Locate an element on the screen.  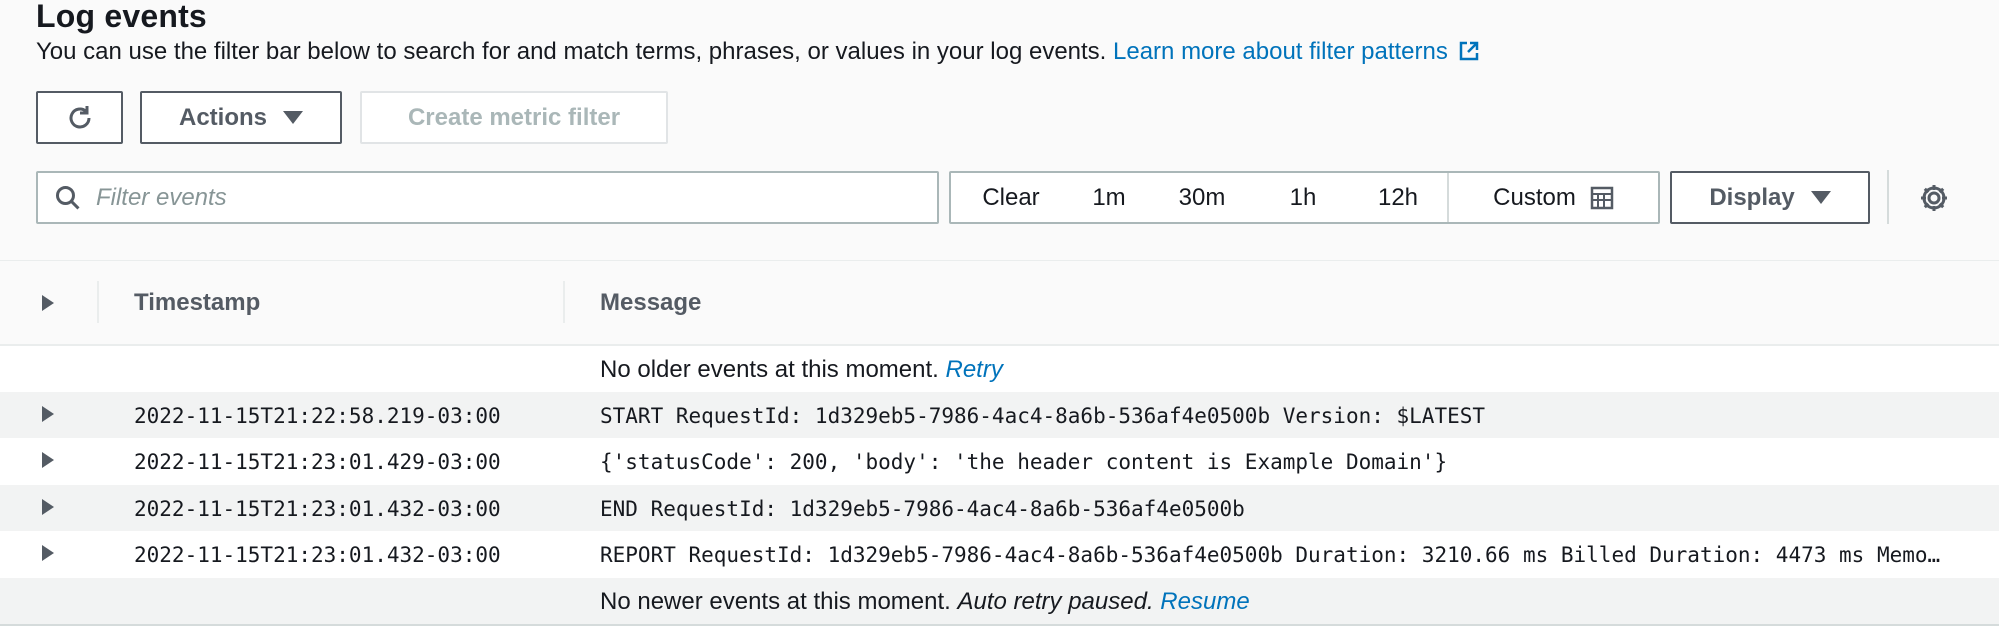
external-link-icon is located at coordinates (1469, 51).